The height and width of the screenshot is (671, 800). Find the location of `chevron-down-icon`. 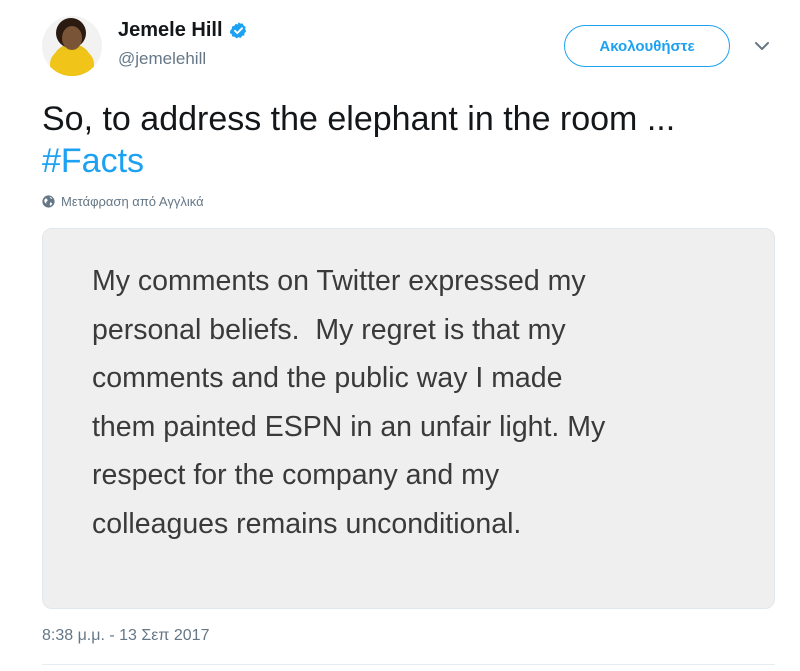

chevron-down-icon is located at coordinates (762, 46).